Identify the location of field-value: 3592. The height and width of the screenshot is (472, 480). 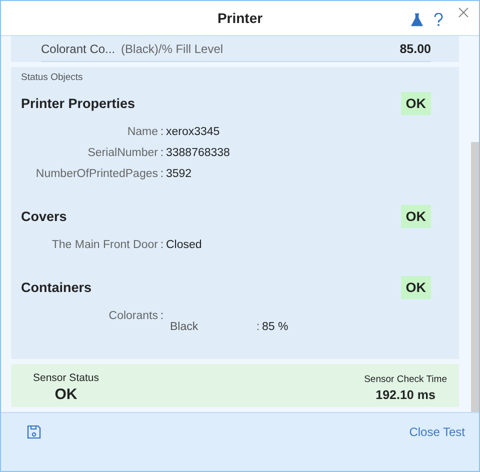
(179, 174).